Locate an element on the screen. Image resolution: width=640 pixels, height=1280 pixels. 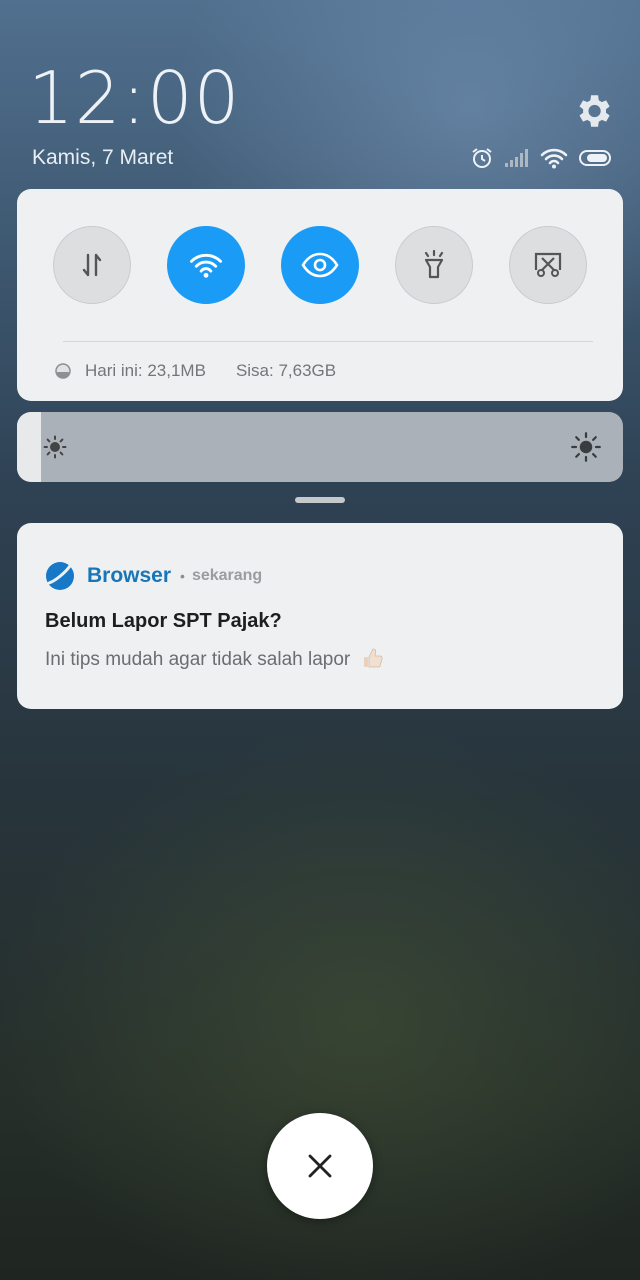
battery-icon is located at coordinates (595, 158).